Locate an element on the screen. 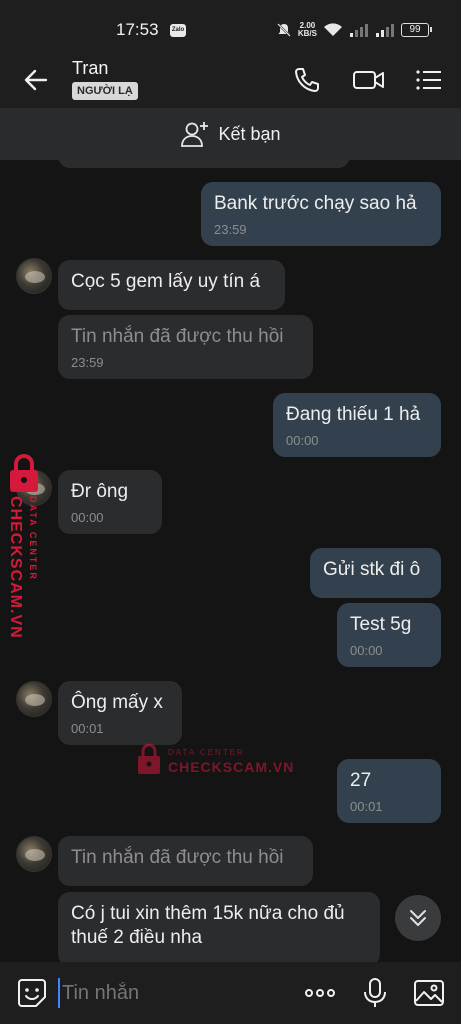 The image size is (461, 1024). message-bubble-out: Test 5g 00:00 is located at coordinates (389, 635).